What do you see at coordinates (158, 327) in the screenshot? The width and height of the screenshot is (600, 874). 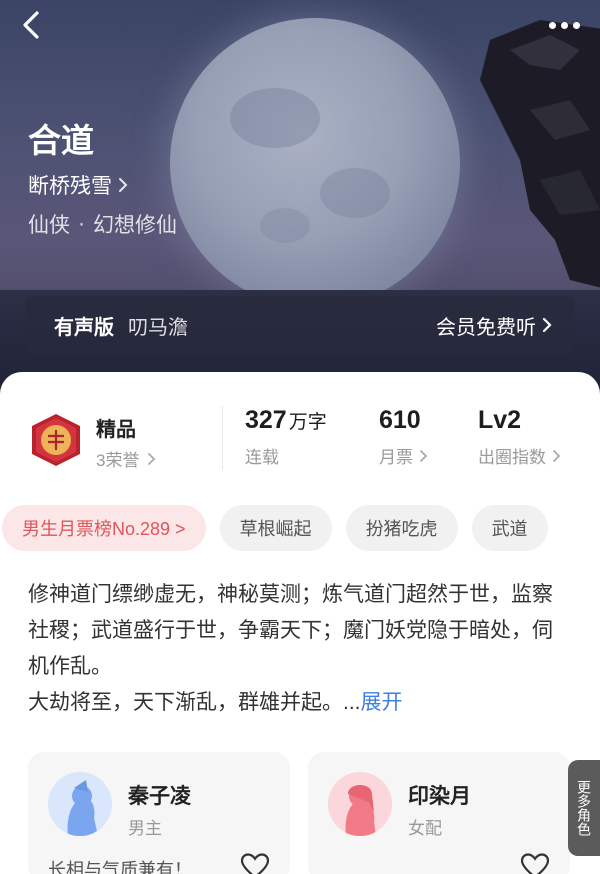 I see `narrator-name: 叨马澹` at bounding box center [158, 327].